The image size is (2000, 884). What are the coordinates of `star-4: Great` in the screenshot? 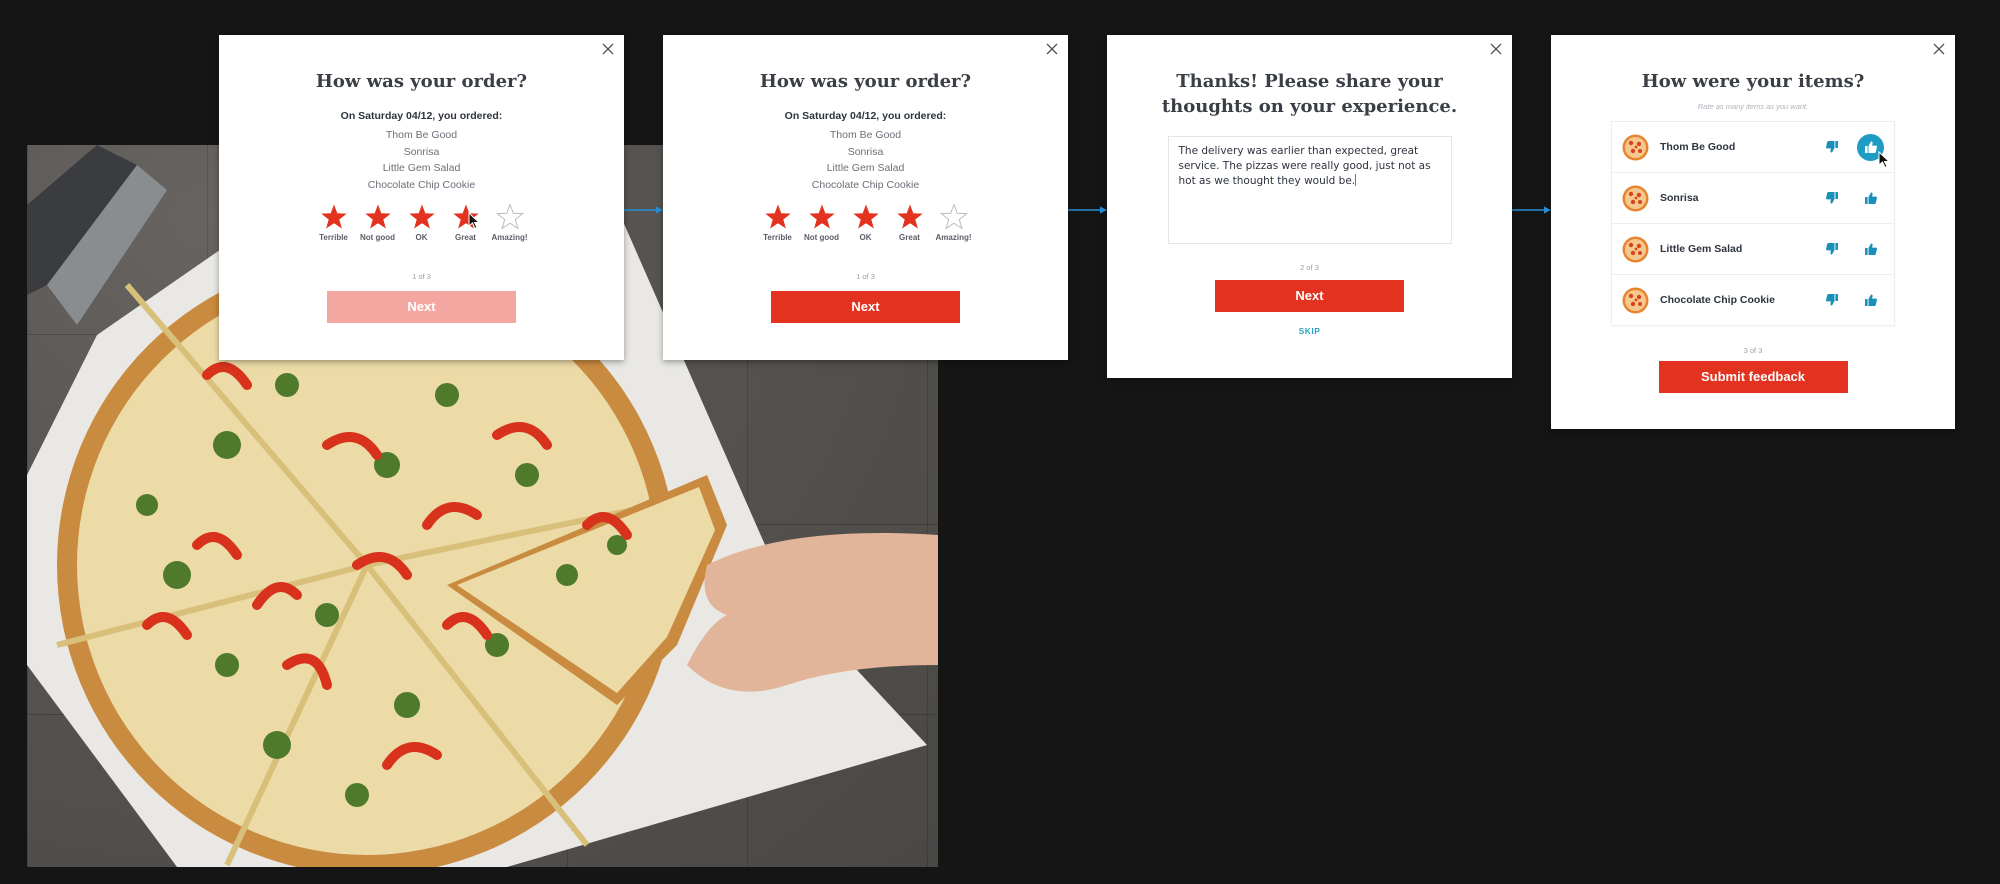 It's located at (910, 222).